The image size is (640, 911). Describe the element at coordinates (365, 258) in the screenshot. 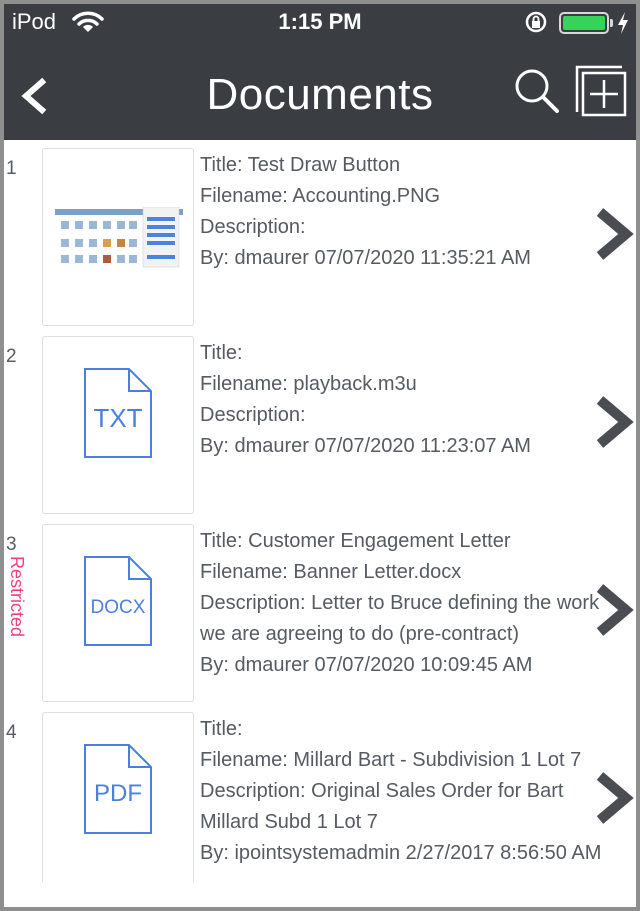

I see `document-author-date: By: dmaurer 07/07/2020 11:35:21 AM` at that location.